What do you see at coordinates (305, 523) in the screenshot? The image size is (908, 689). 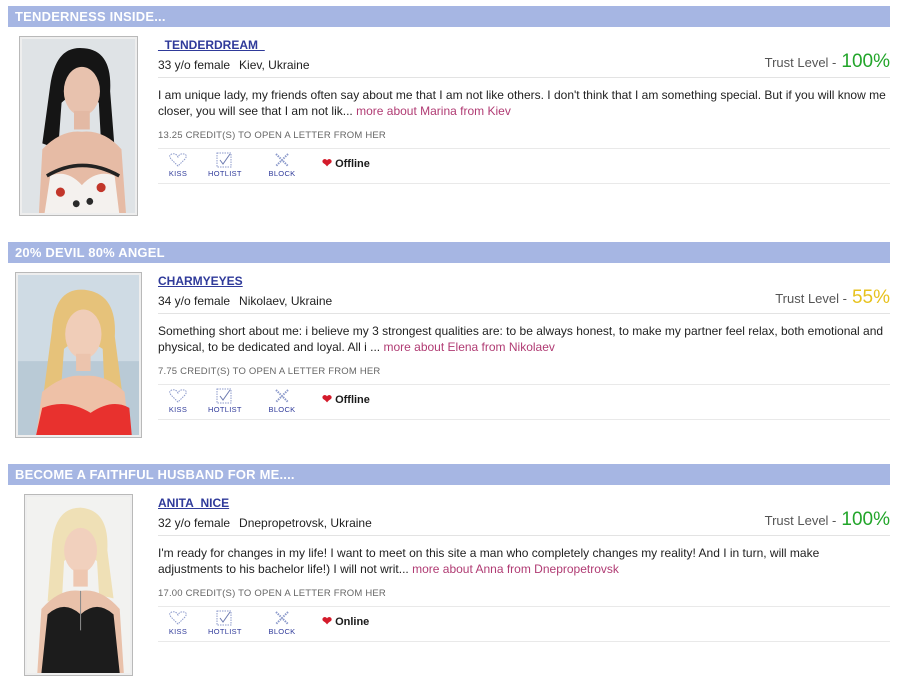 I see `profile-location: Dnepropetrovsk, Ukraine` at bounding box center [305, 523].